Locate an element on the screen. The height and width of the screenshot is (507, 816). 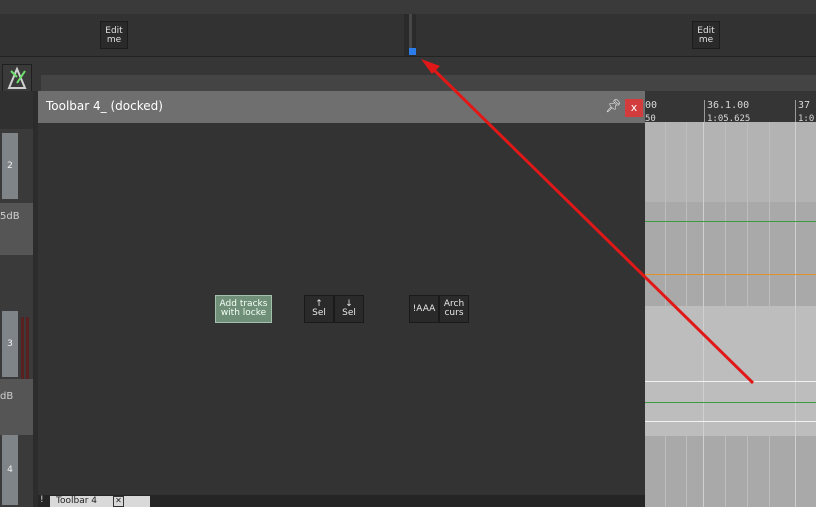
select-down-button: ↓ Sel is located at coordinates (349, 309).